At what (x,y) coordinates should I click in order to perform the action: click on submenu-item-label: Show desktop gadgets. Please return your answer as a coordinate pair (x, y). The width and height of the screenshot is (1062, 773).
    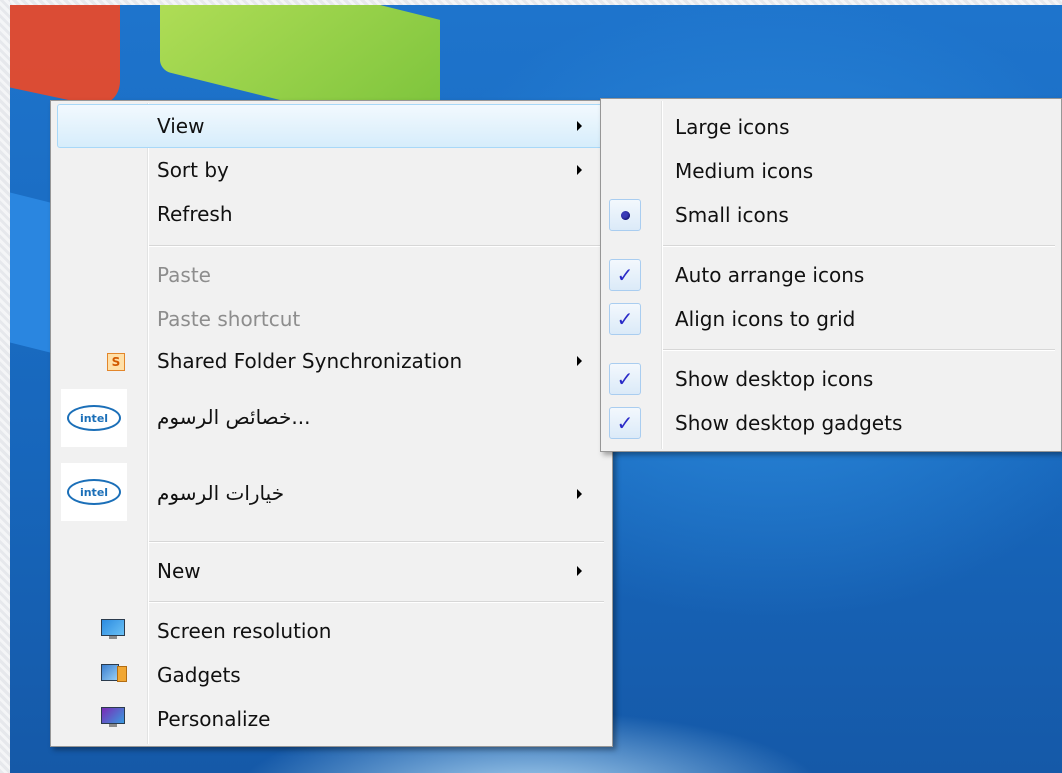
    Looking at the image, I should click on (789, 423).